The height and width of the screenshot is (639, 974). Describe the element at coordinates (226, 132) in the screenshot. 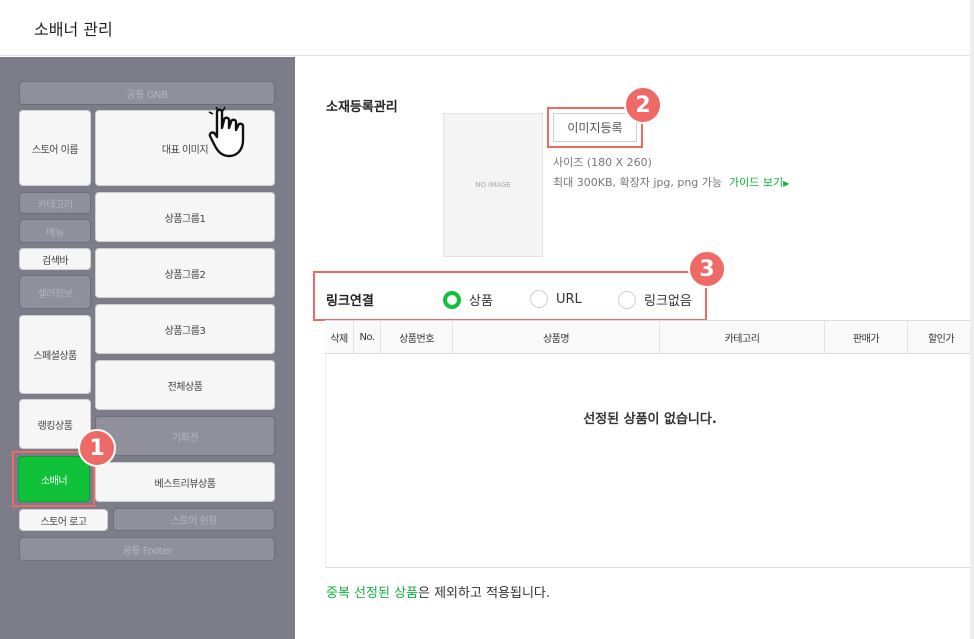

I see `hand-cursor-icon` at that location.